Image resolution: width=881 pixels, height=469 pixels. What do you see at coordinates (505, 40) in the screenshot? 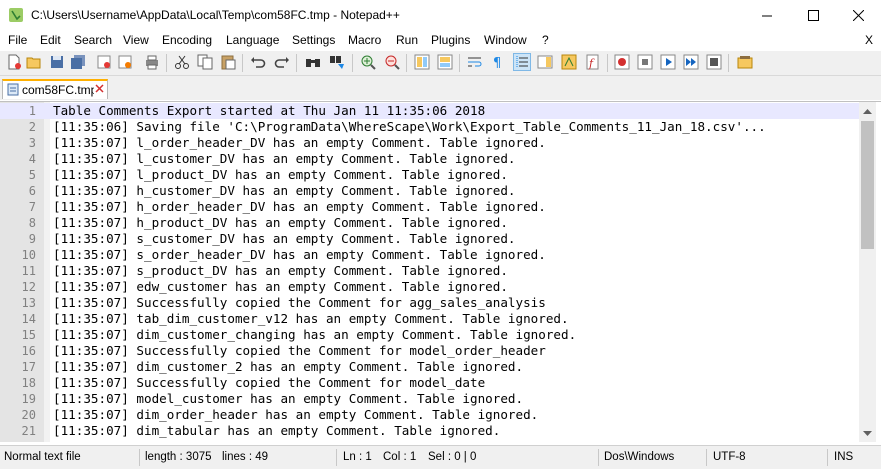
I see `menu-window: Window` at bounding box center [505, 40].